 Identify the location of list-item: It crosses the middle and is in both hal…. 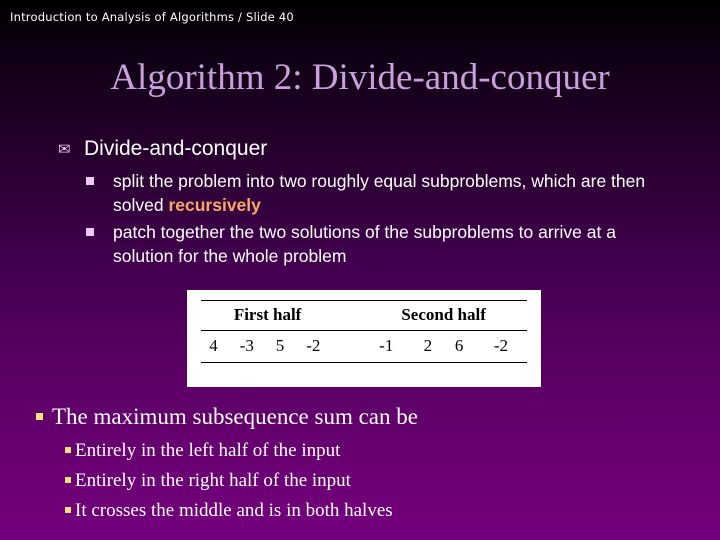
(380, 511).